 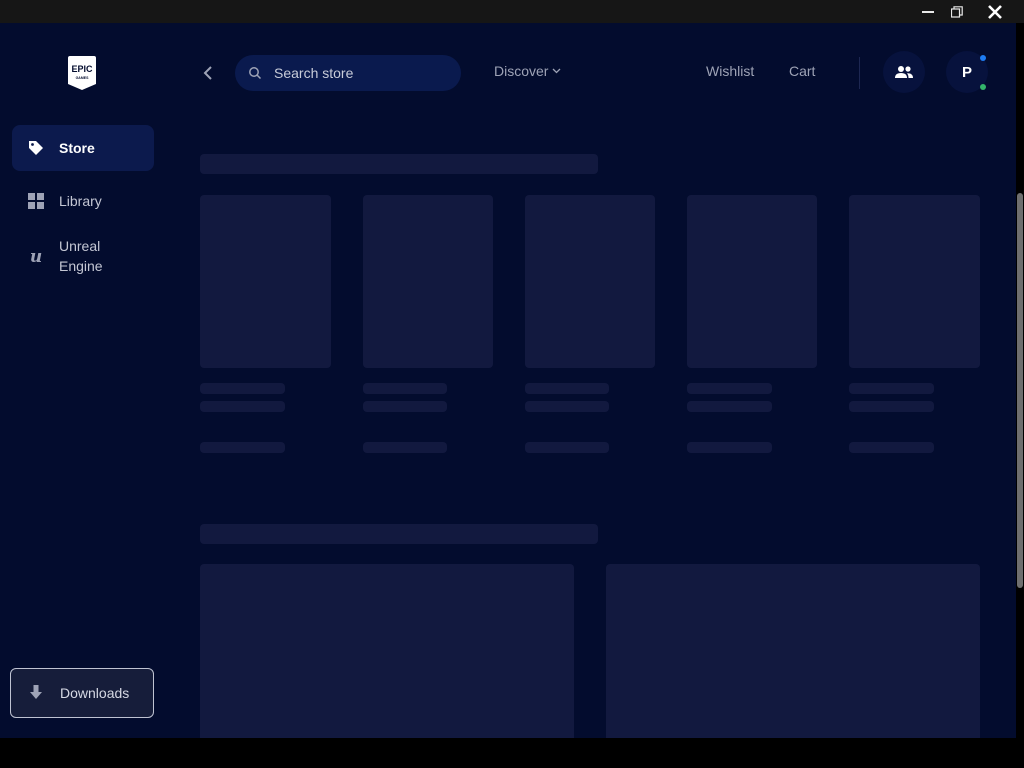 I want to click on search-bar, so click(x=348, y=73).